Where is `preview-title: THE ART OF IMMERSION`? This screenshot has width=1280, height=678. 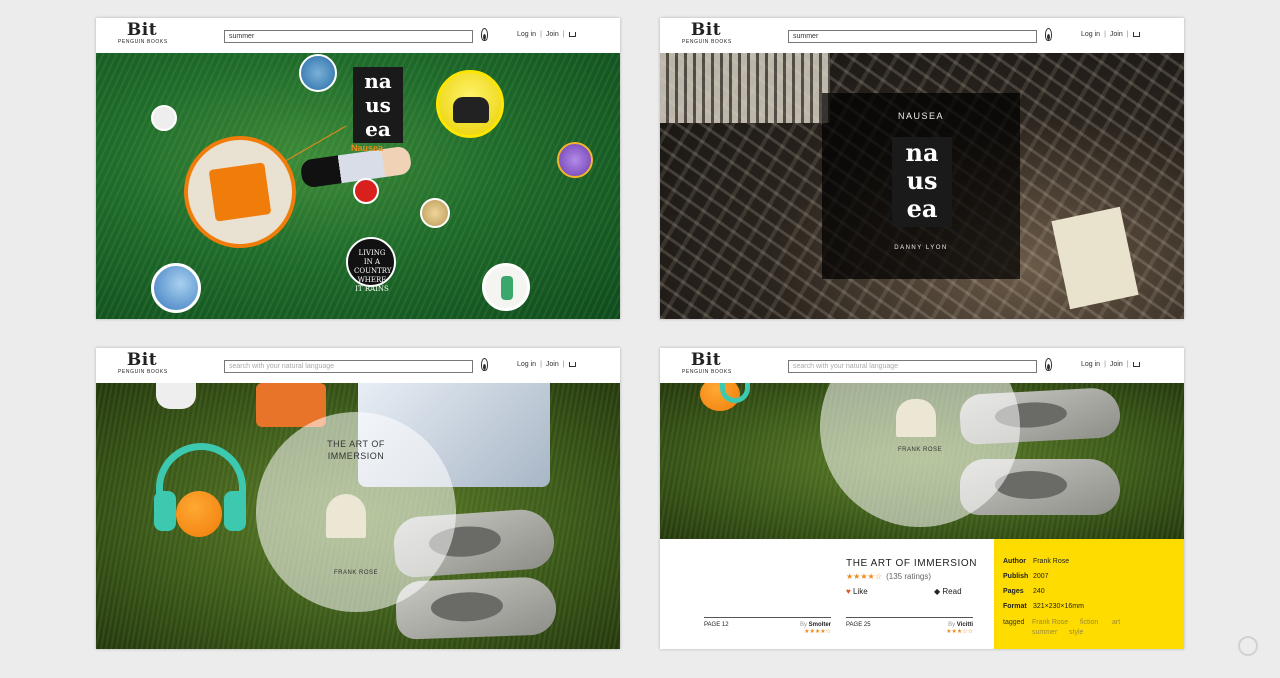 preview-title: THE ART OF IMMERSION is located at coordinates (356, 450).